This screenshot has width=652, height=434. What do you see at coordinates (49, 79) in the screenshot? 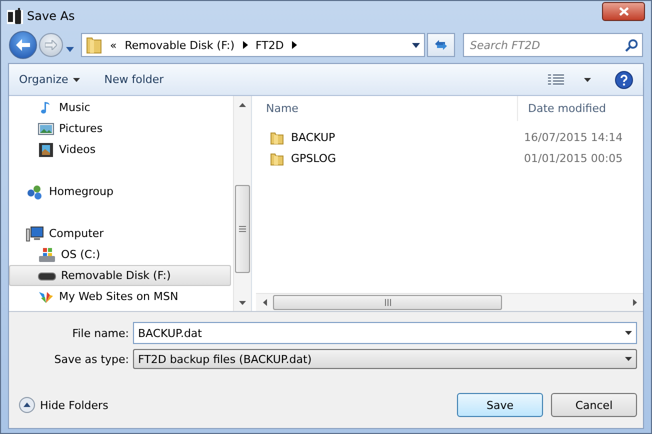
I see `organize-menu: Organize` at bounding box center [49, 79].